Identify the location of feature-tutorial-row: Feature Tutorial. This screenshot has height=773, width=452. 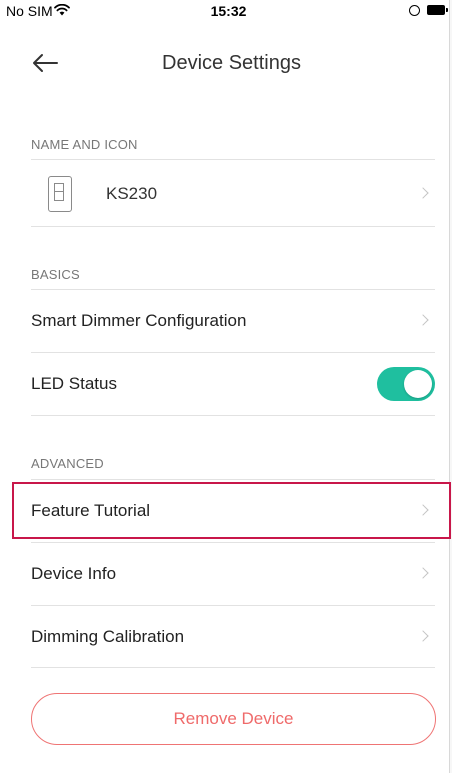
(233, 511).